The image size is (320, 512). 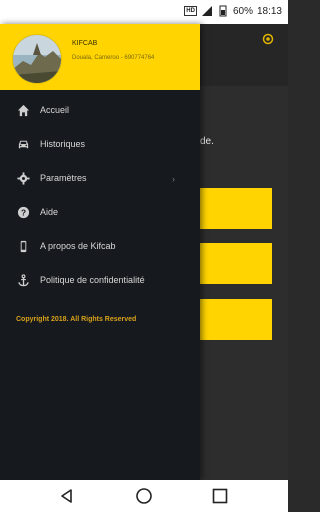 I want to click on hd-badge: HD, so click(x=190, y=11).